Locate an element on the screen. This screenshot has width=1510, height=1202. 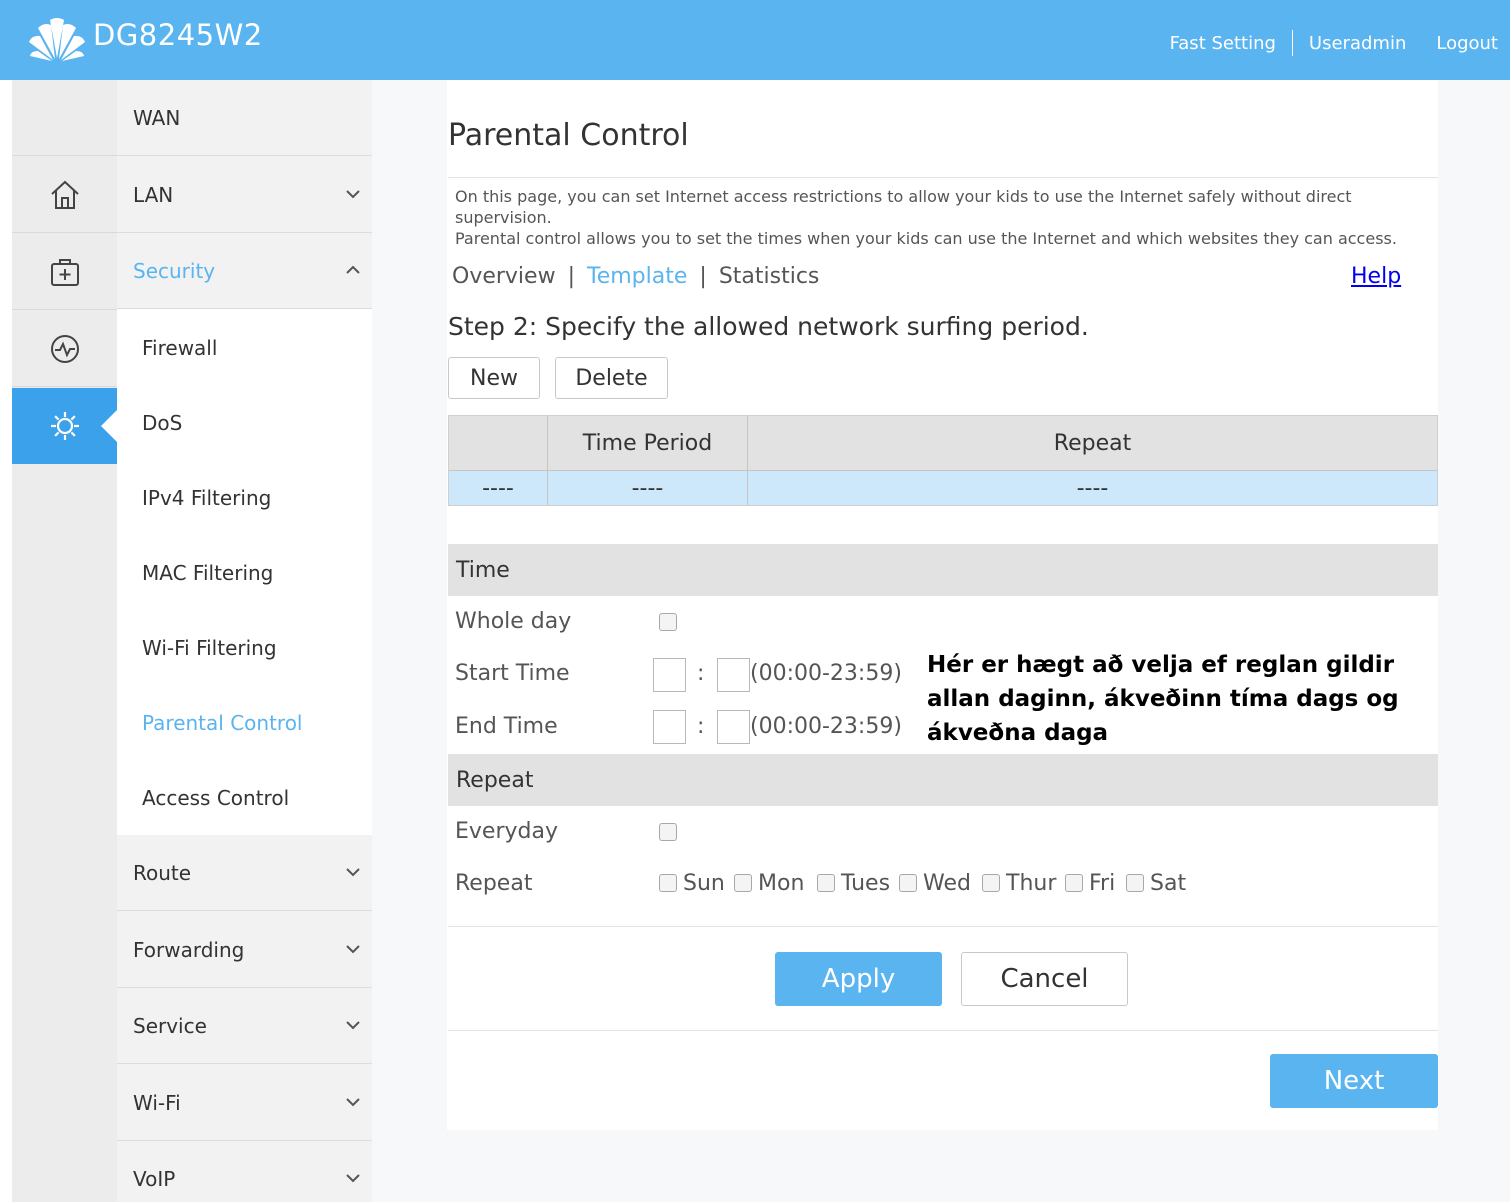
everyday-checkbox is located at coordinates (668, 832).